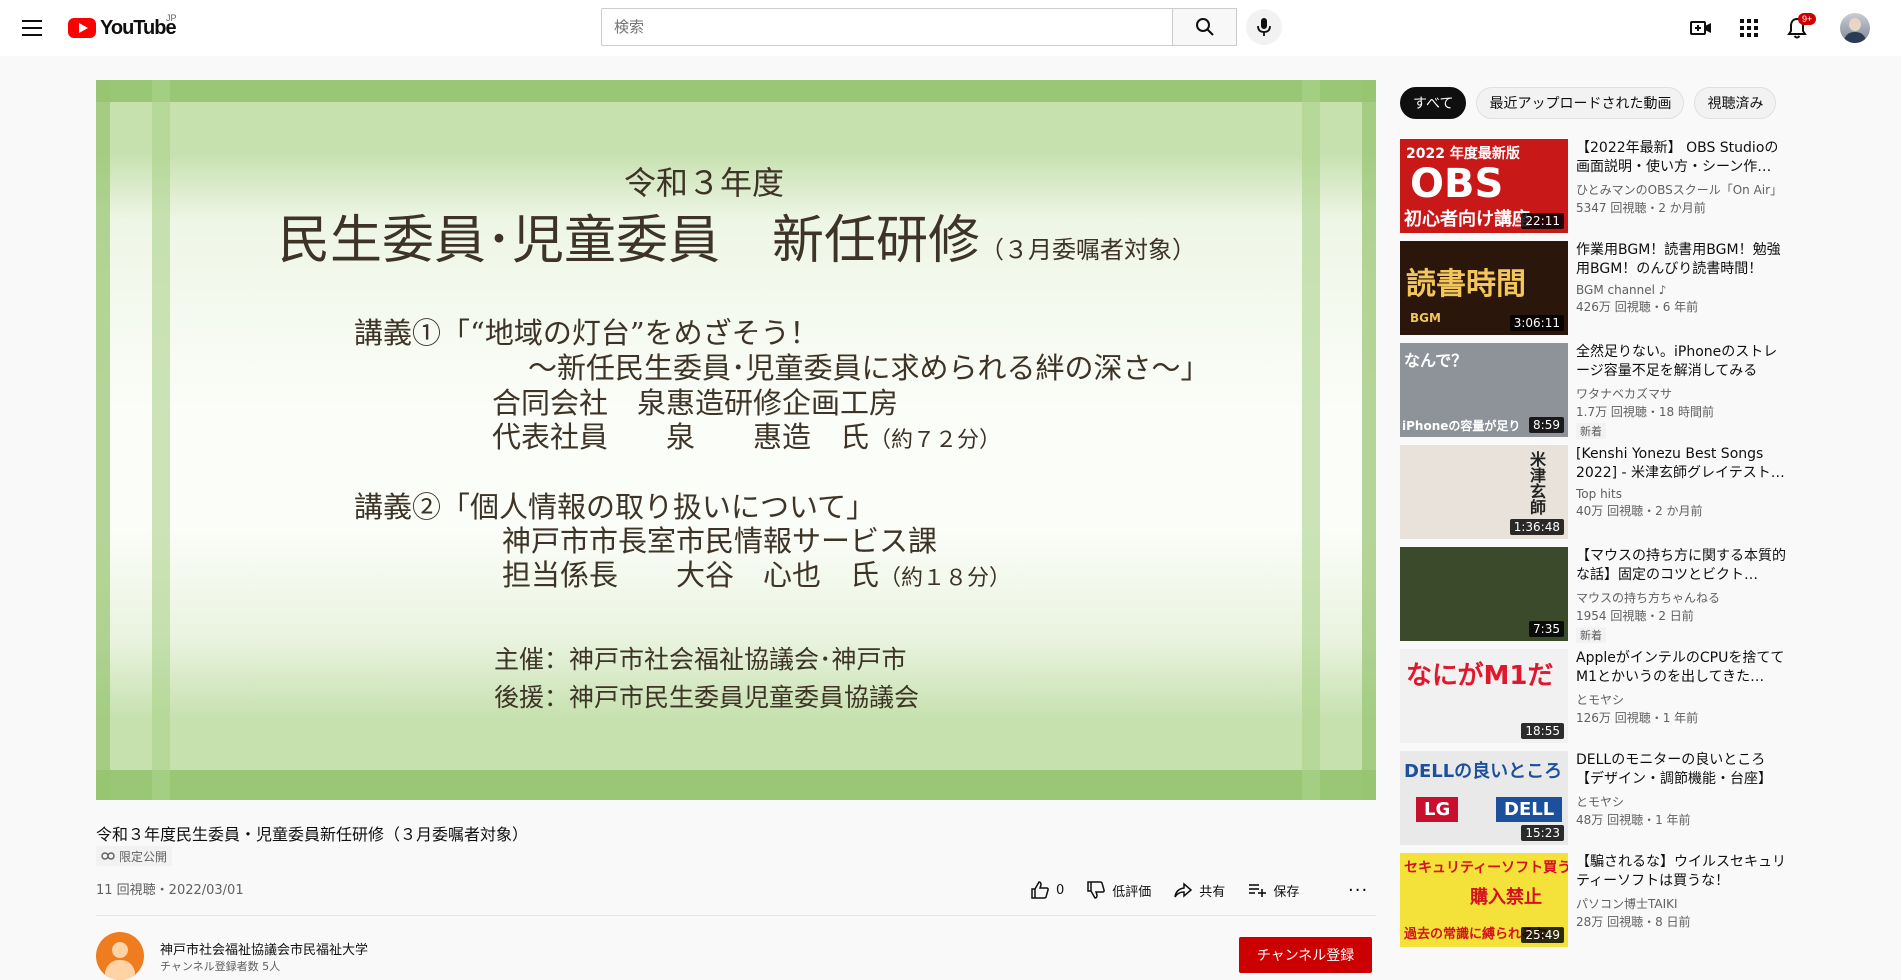  I want to click on share-button: 共有, so click(1199, 890).